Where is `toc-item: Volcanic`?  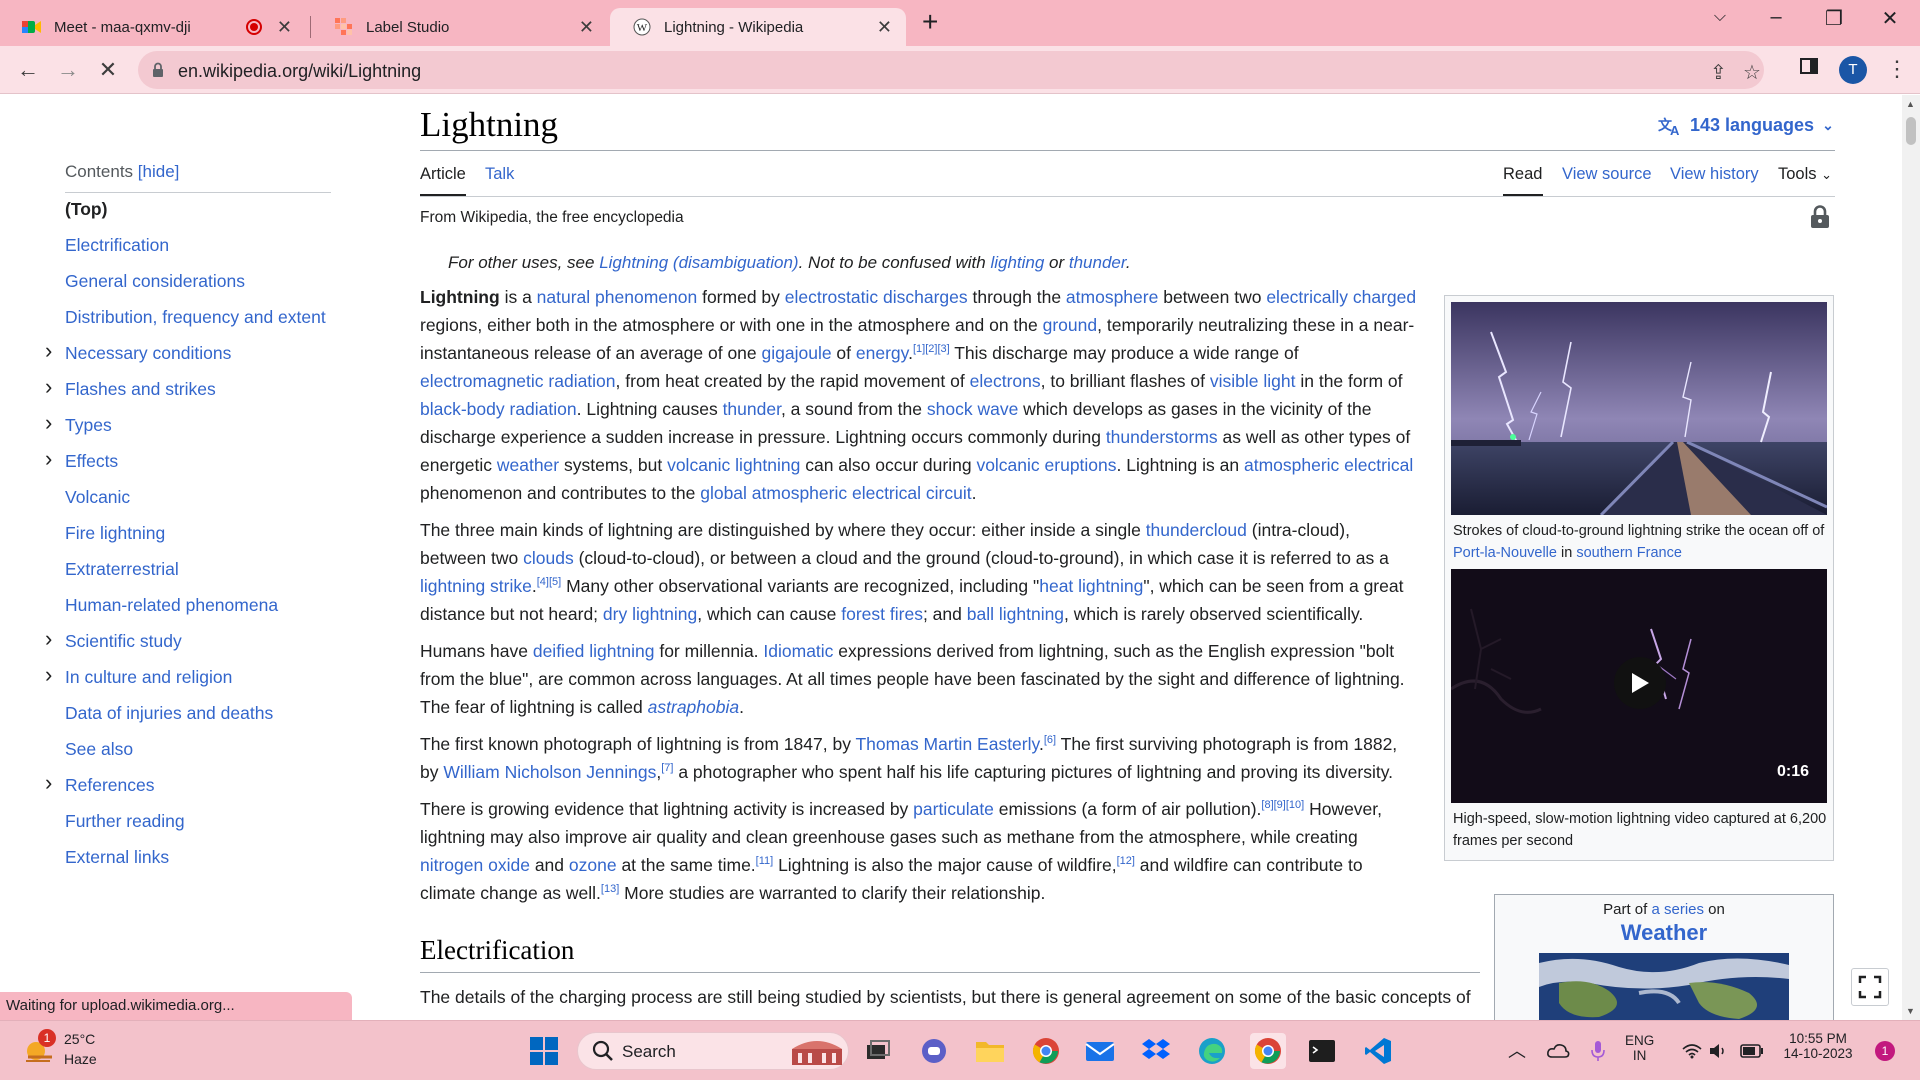 toc-item: Volcanic is located at coordinates (97, 497).